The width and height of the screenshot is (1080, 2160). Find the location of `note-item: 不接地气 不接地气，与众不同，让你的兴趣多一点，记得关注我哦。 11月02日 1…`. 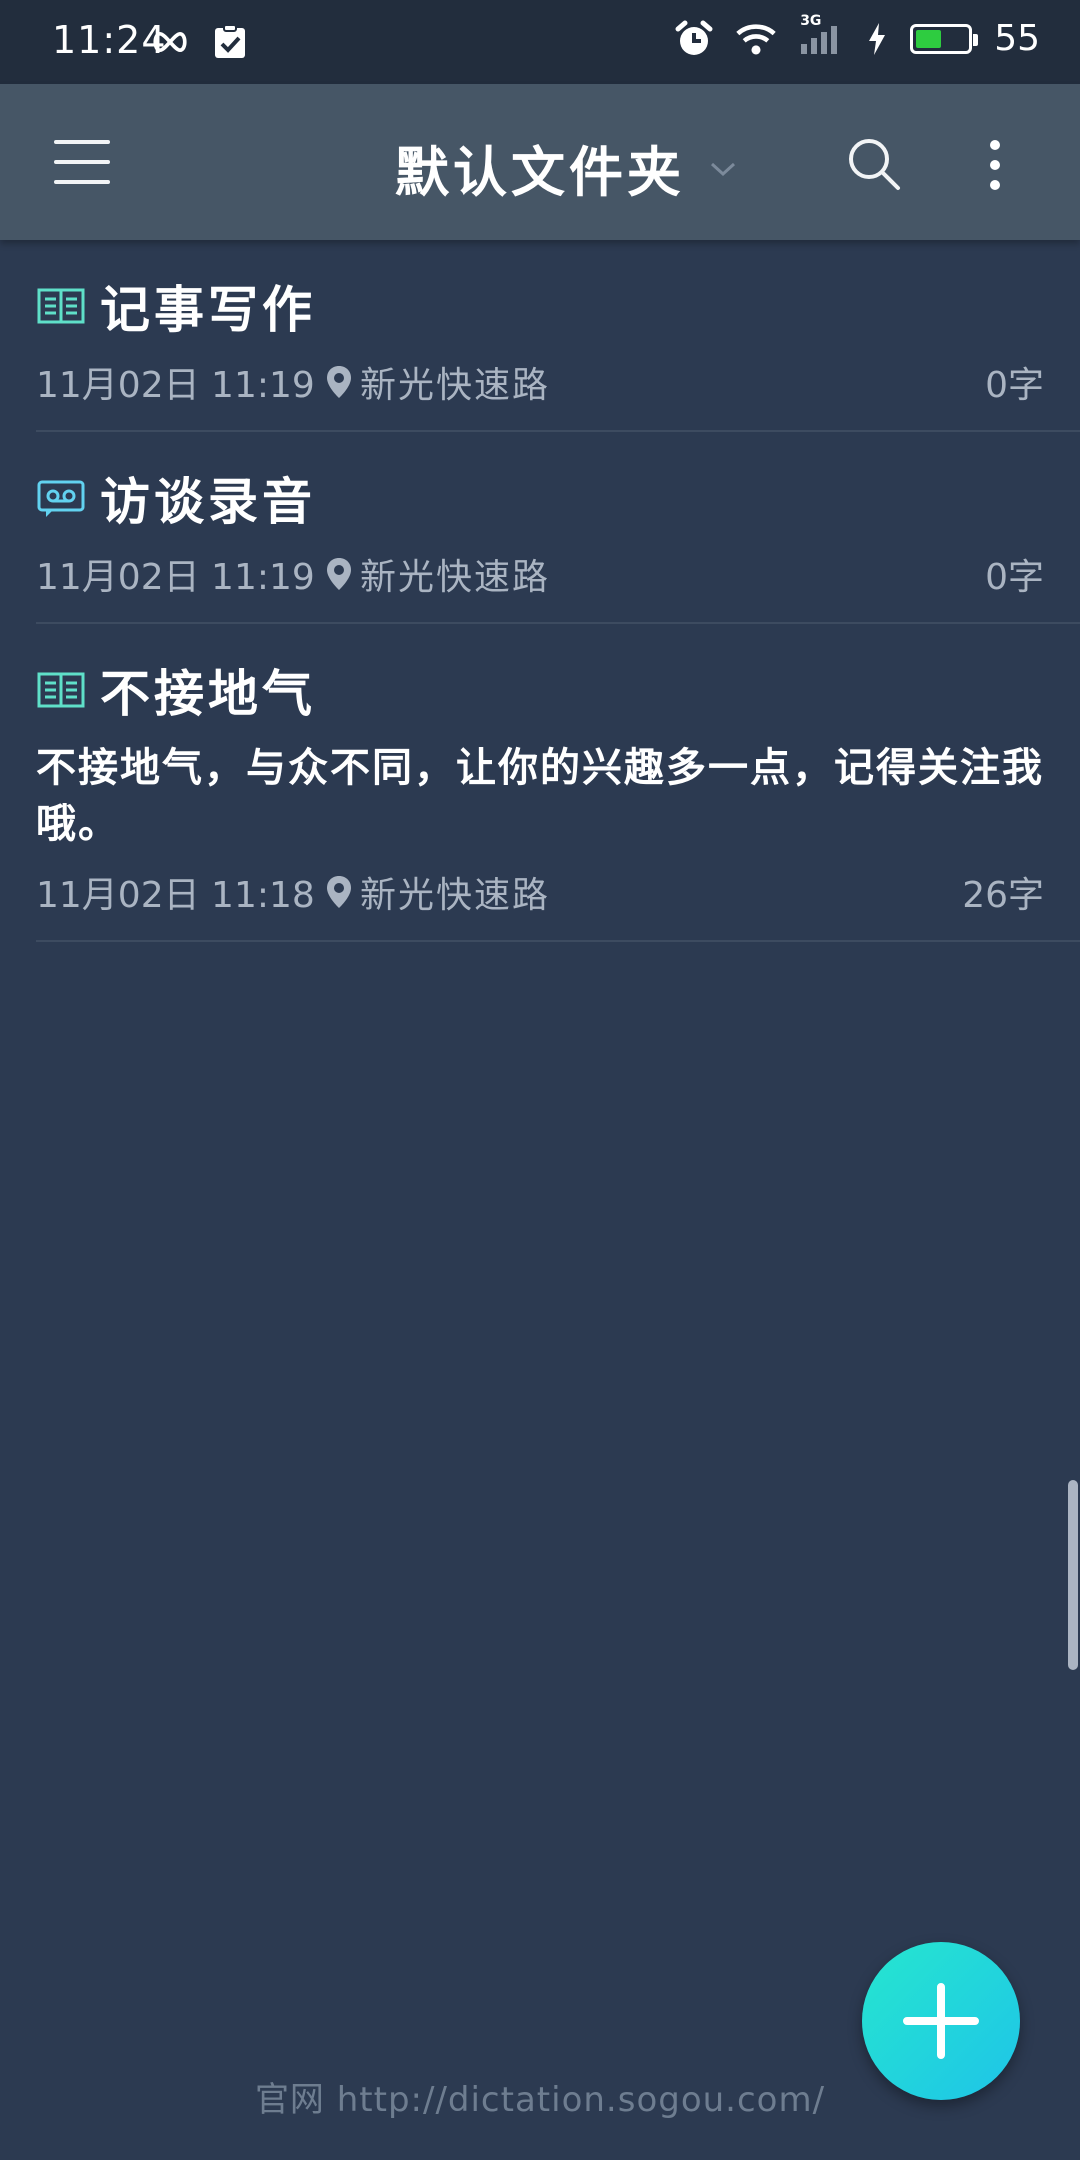

note-item: 不接地气 不接地气，与众不同，让你的兴趣多一点，记得关注我哦。 11月02日 1… is located at coordinates (558, 783).